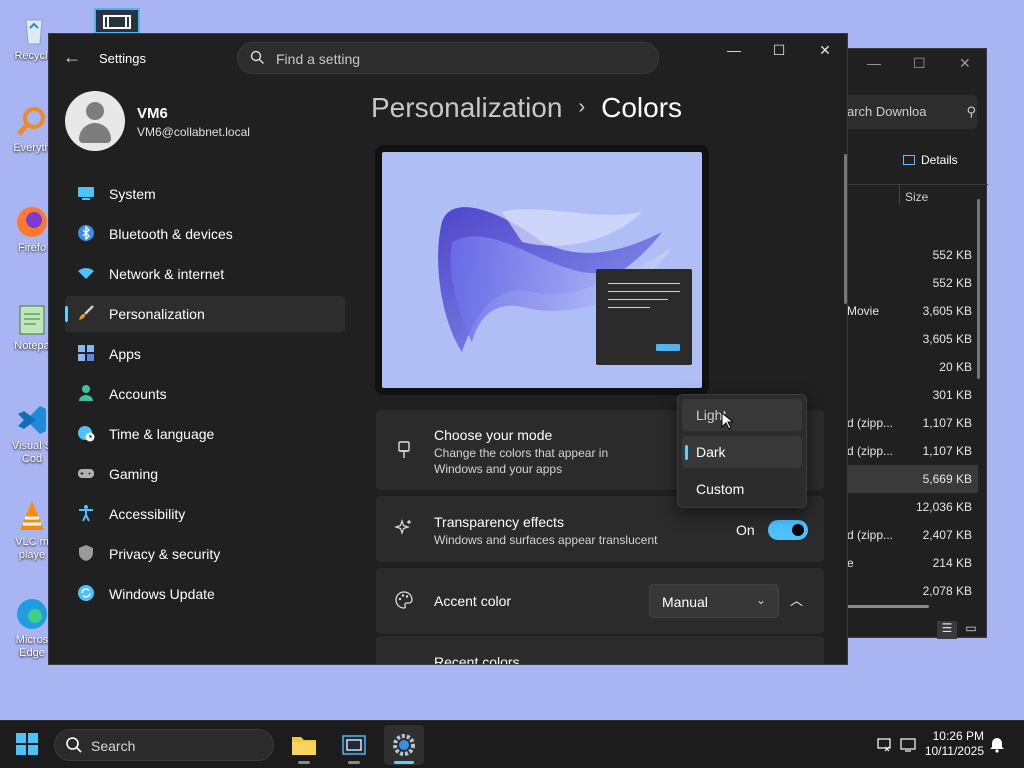 The width and height of the screenshot is (1024, 768). Describe the element at coordinates (958, 736) in the screenshot. I see `clock-time: 10:26 PM` at that location.